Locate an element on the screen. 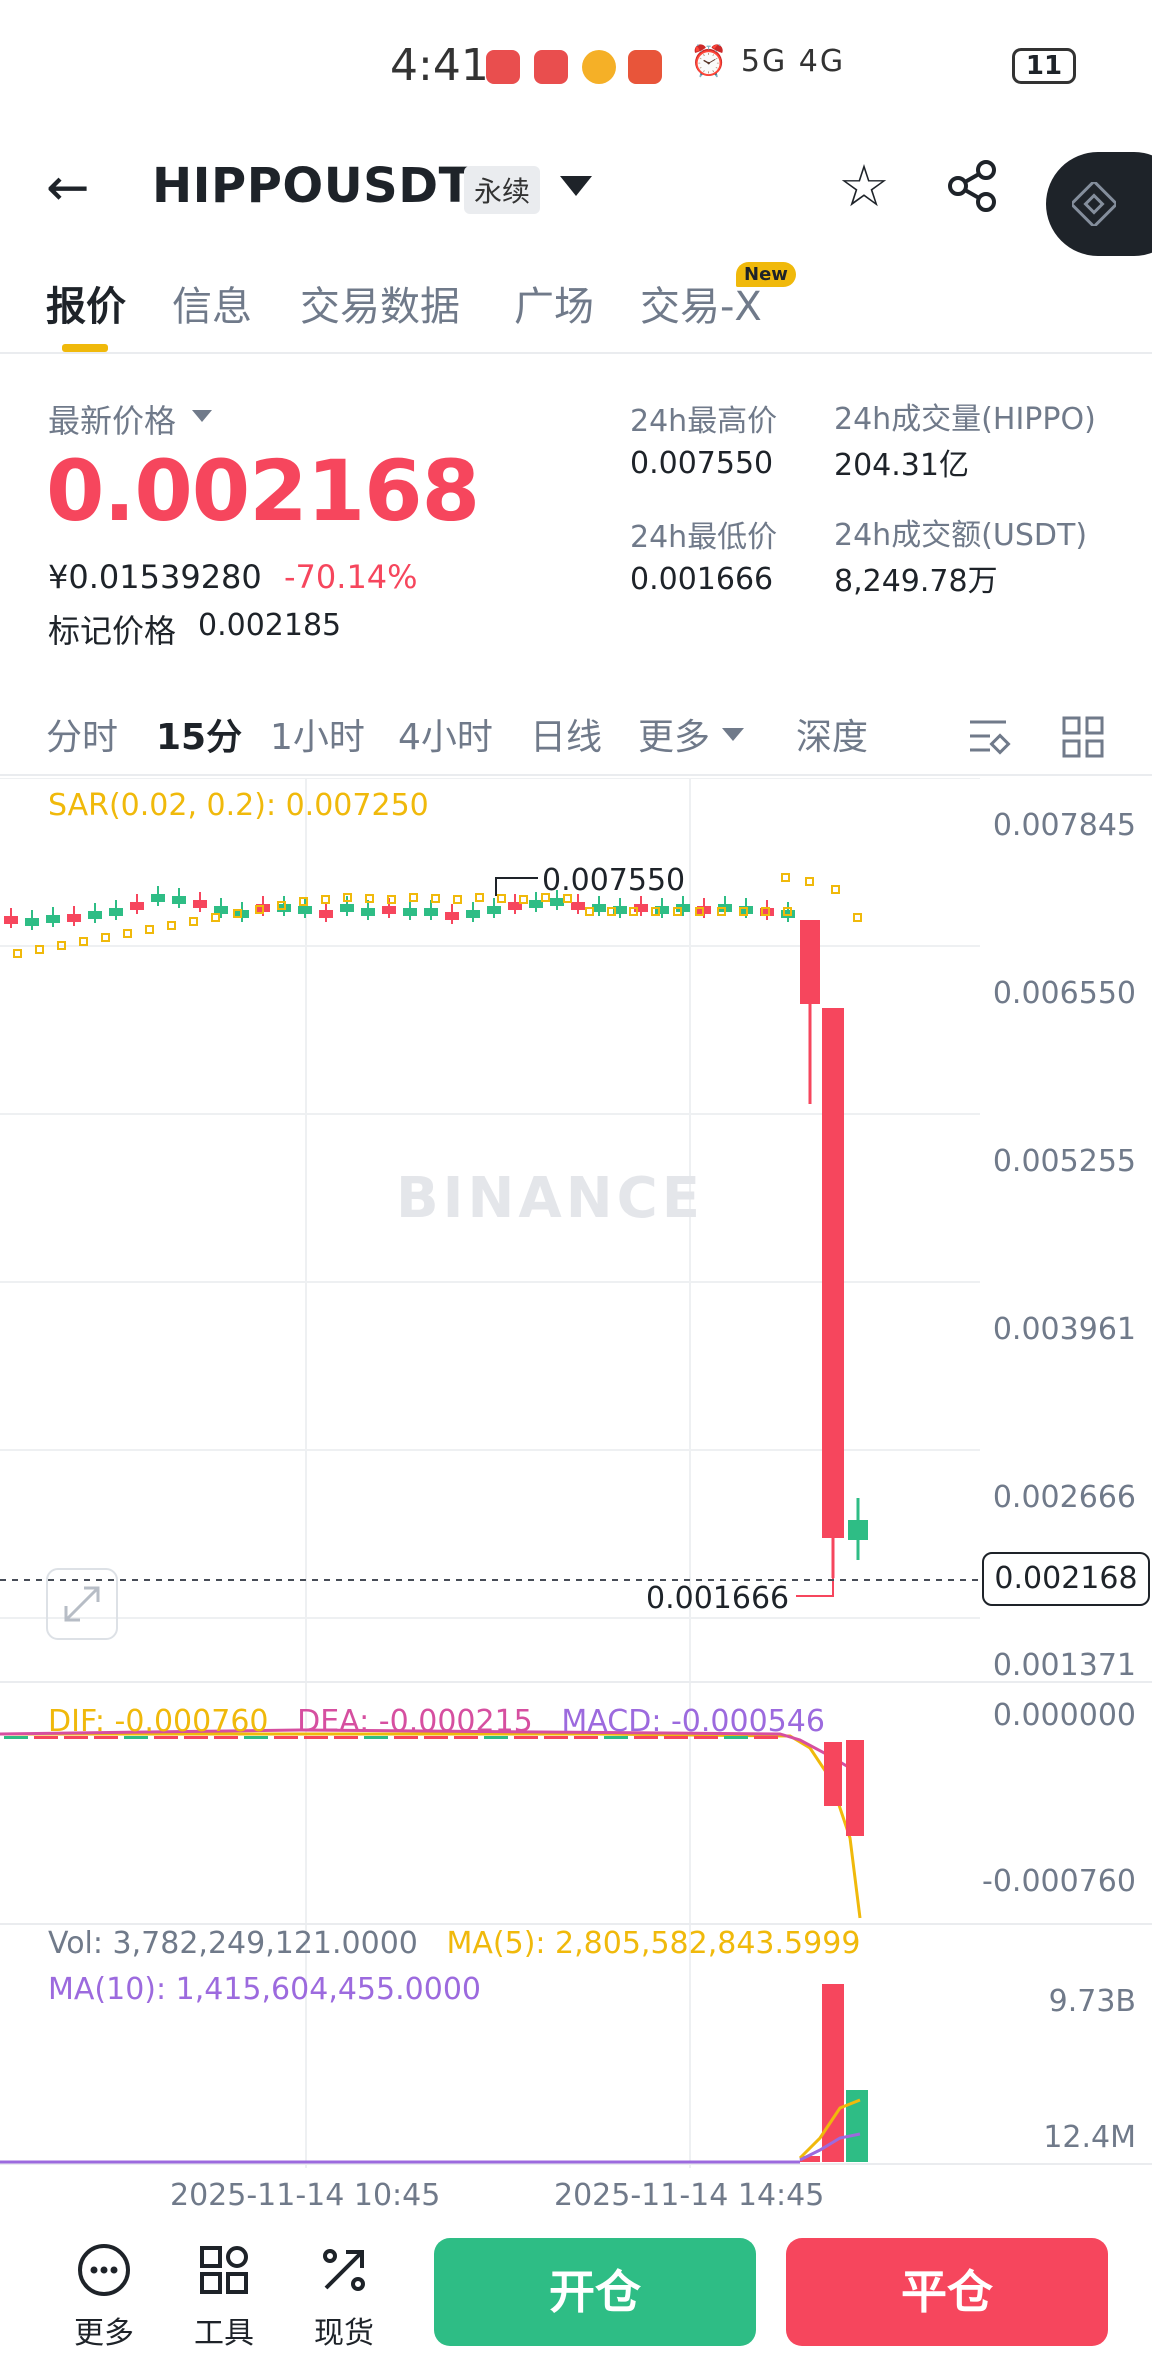 The image size is (1152, 2376). mark-price: 0.002185 is located at coordinates (270, 625).